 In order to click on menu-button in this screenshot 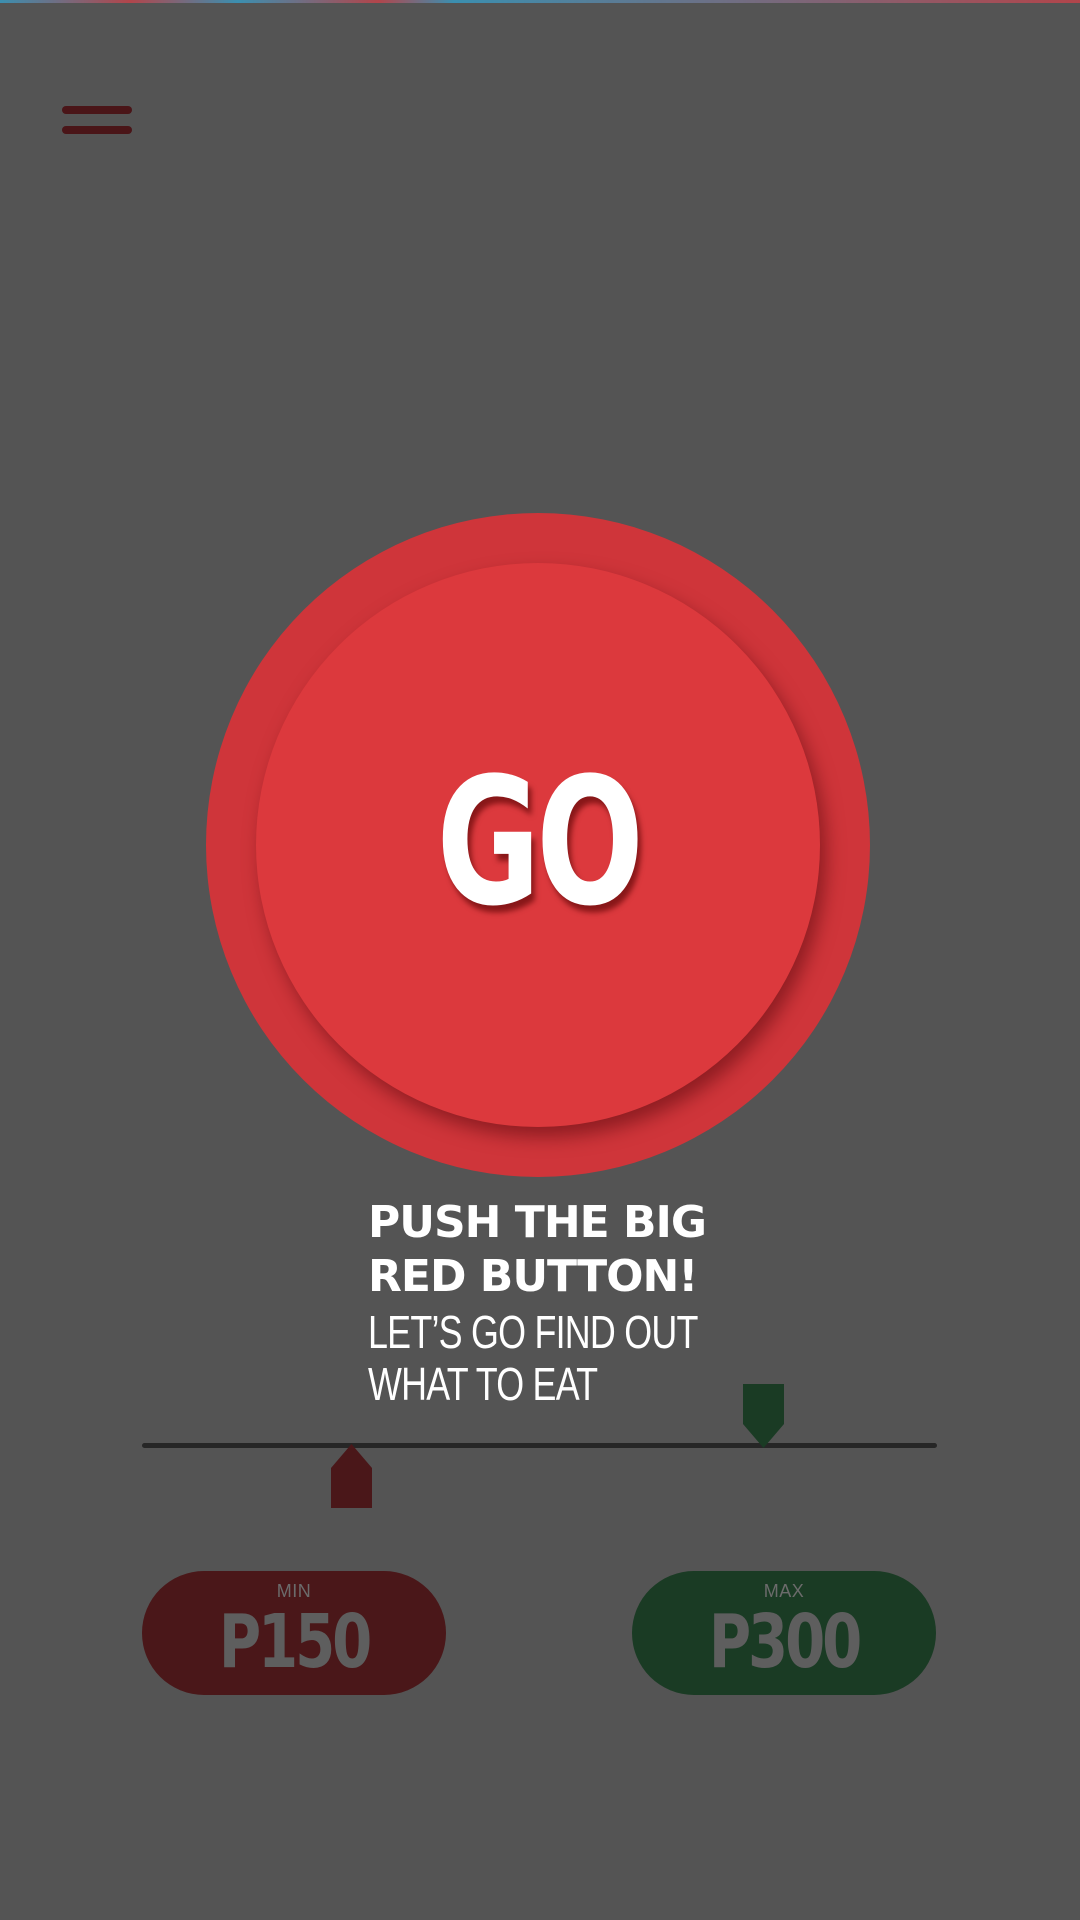, I will do `click(97, 121)`.